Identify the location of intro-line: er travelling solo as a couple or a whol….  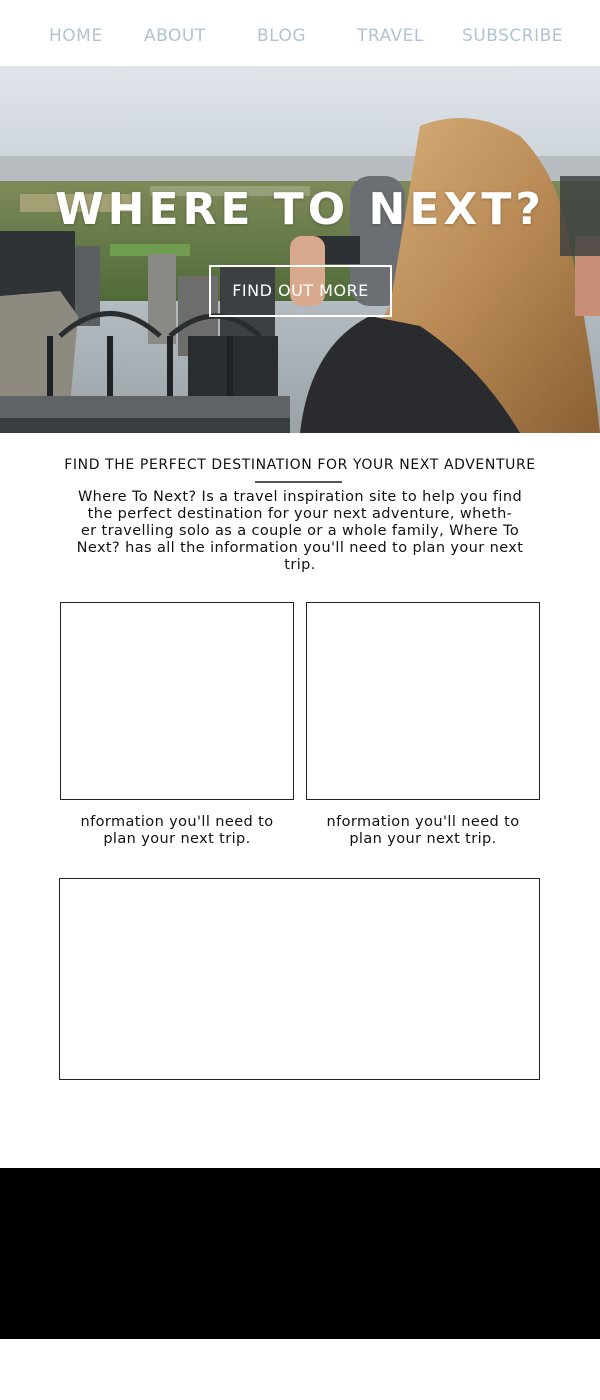
(300, 531).